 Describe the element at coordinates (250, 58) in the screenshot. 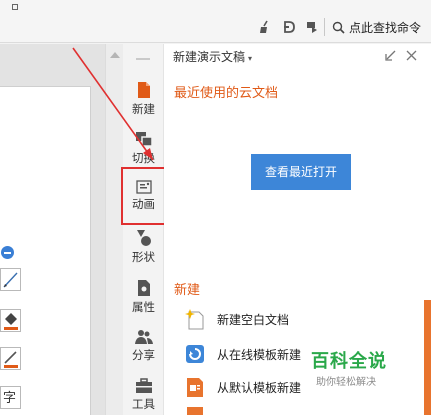

I see `chevron-down-icon: ▾` at that location.